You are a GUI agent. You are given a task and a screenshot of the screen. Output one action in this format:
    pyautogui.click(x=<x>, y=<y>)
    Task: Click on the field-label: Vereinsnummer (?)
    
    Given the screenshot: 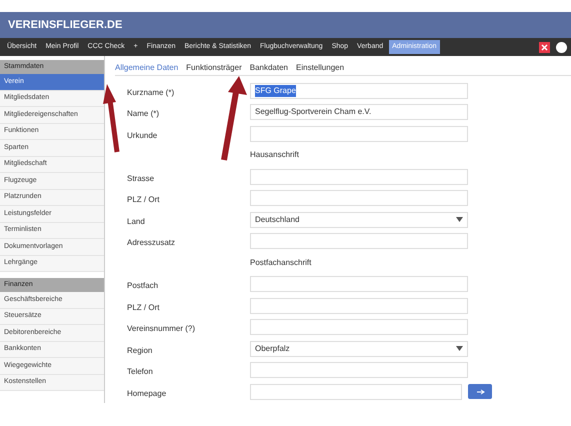 What is the action you would take?
    pyautogui.click(x=161, y=329)
    